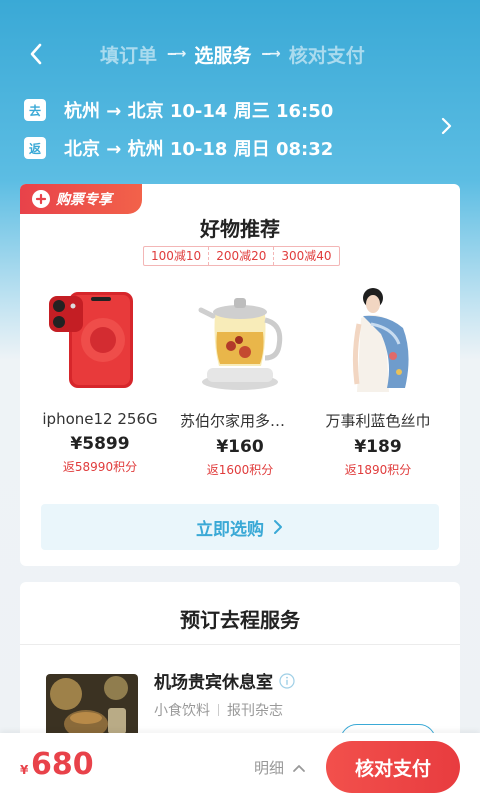 This screenshot has width=480, height=800. I want to click on price-detail-button: 明细, so click(280, 767).